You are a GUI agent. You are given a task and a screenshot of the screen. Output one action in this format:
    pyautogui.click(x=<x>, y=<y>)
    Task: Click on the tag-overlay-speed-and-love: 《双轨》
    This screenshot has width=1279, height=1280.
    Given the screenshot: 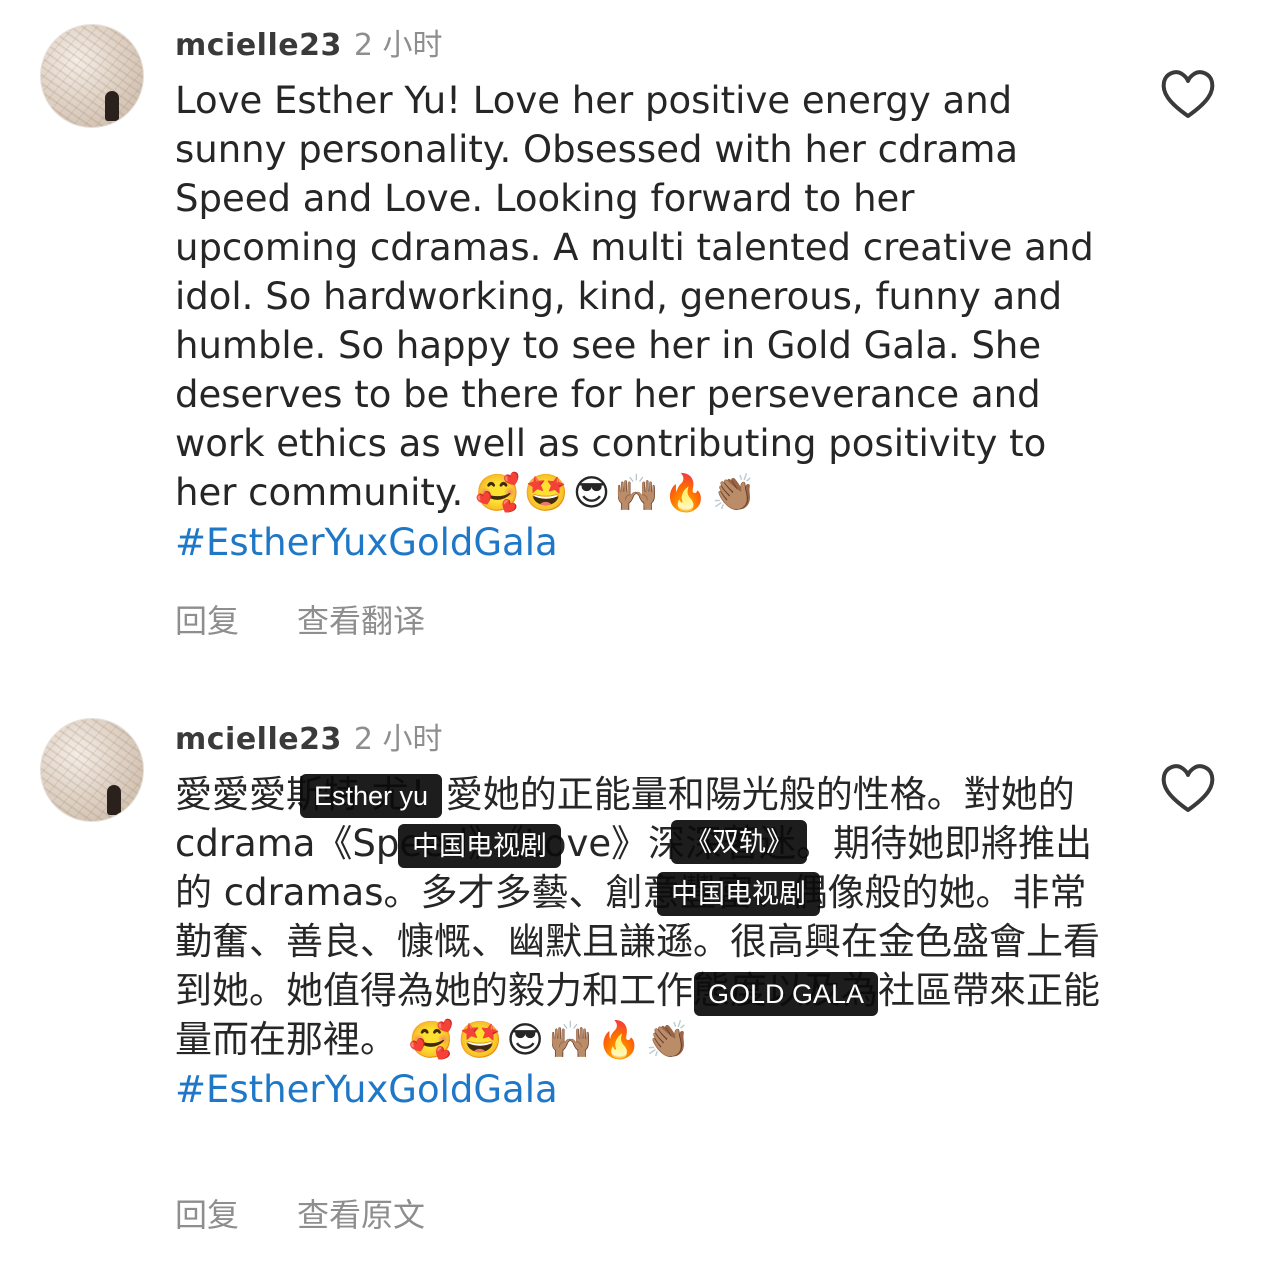 What is the action you would take?
    pyautogui.click(x=739, y=842)
    